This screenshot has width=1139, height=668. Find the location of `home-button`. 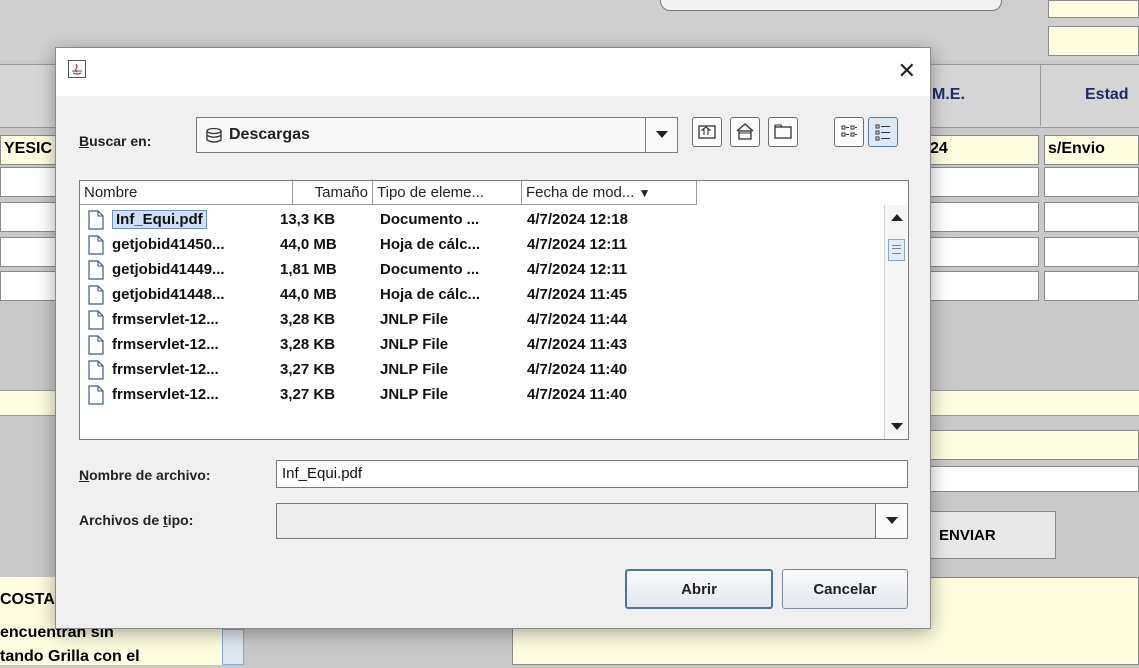

home-button is located at coordinates (745, 132).